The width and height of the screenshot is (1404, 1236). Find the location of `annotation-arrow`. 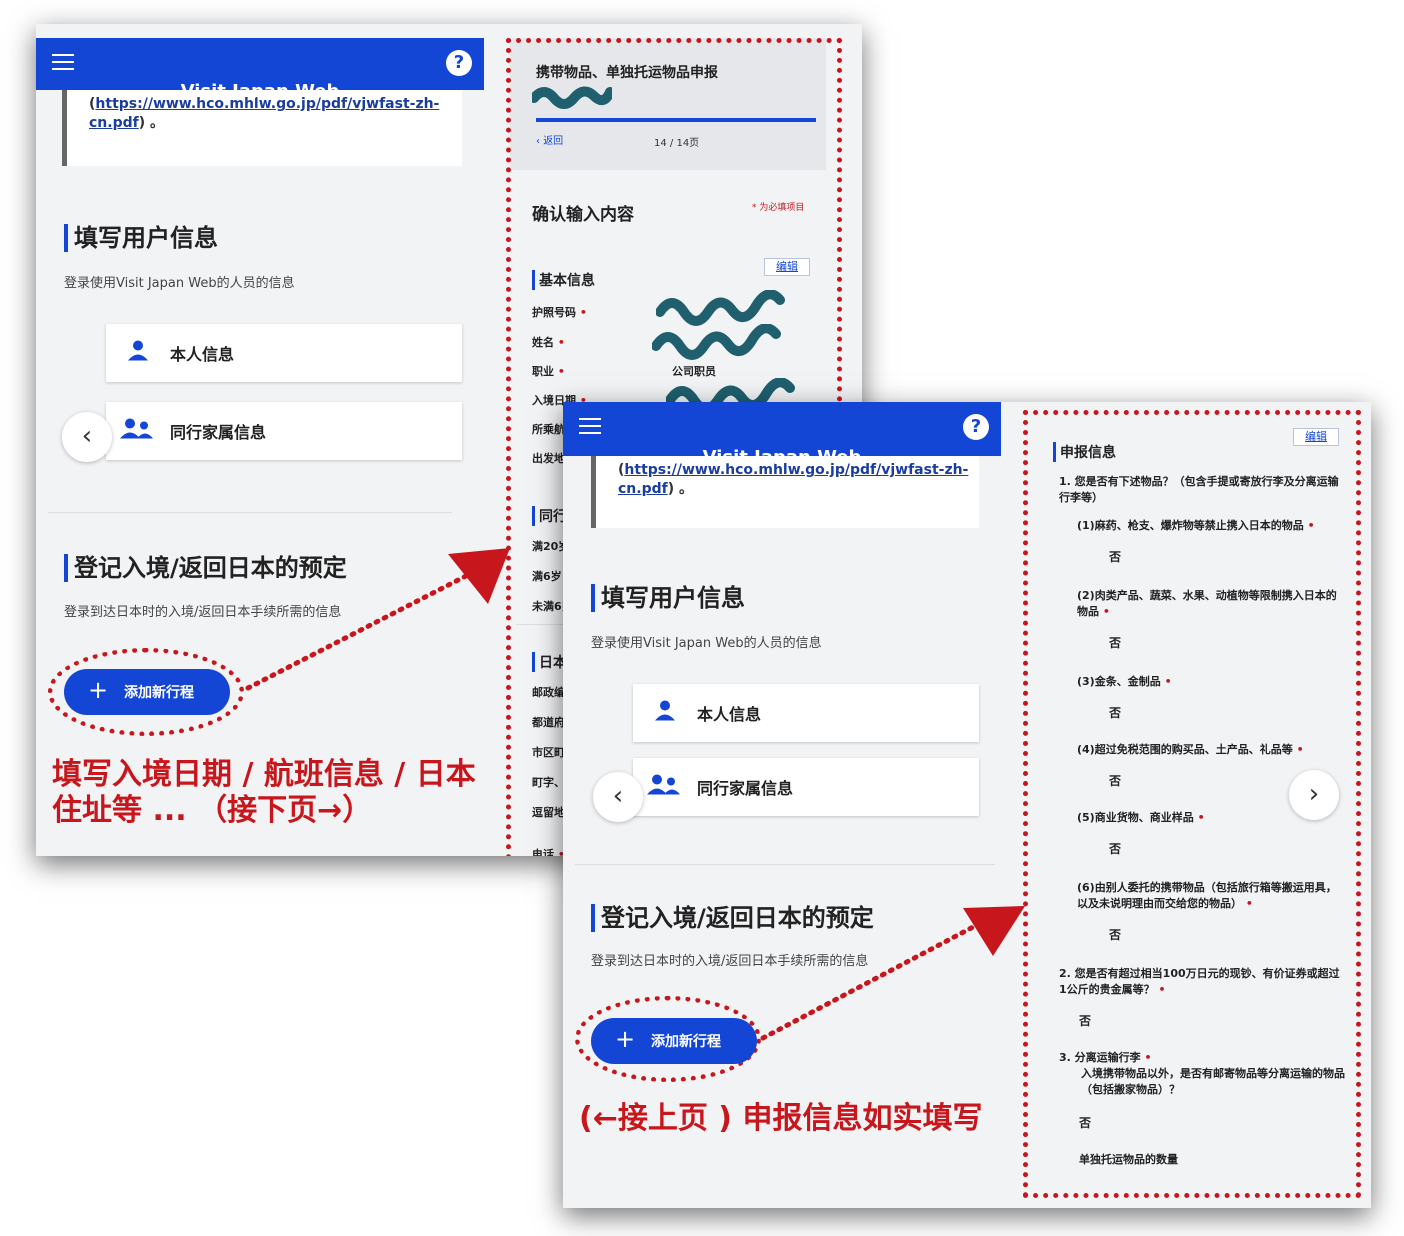

annotation-arrow is located at coordinates (892, 973).